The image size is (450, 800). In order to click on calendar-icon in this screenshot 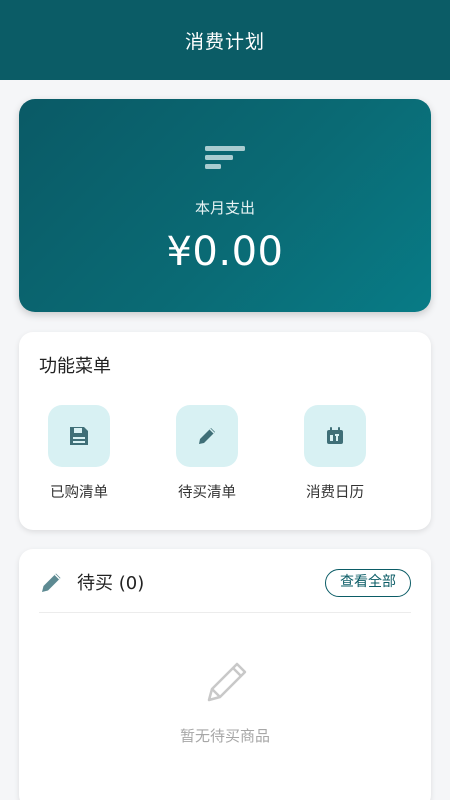, I will do `click(335, 435)`.